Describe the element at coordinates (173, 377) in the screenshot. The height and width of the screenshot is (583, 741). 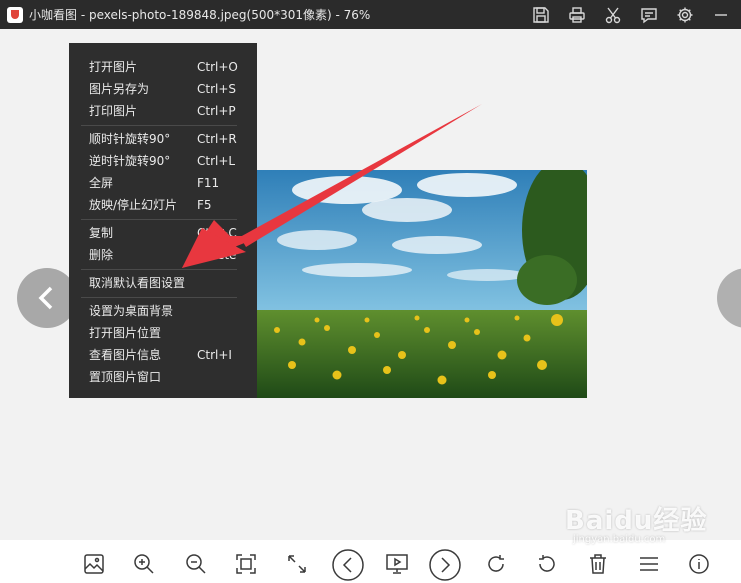
I see `menu-item-pin-window: 置顶图片窗口` at that location.